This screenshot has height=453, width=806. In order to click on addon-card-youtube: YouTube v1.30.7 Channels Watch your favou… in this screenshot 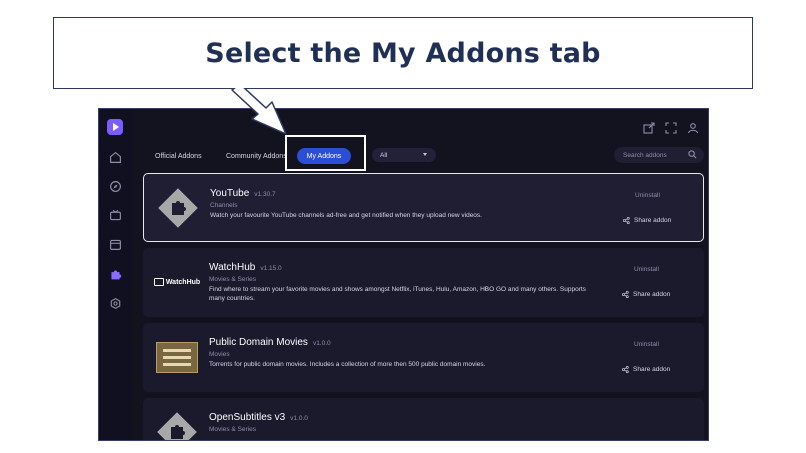, I will do `click(423, 207)`.